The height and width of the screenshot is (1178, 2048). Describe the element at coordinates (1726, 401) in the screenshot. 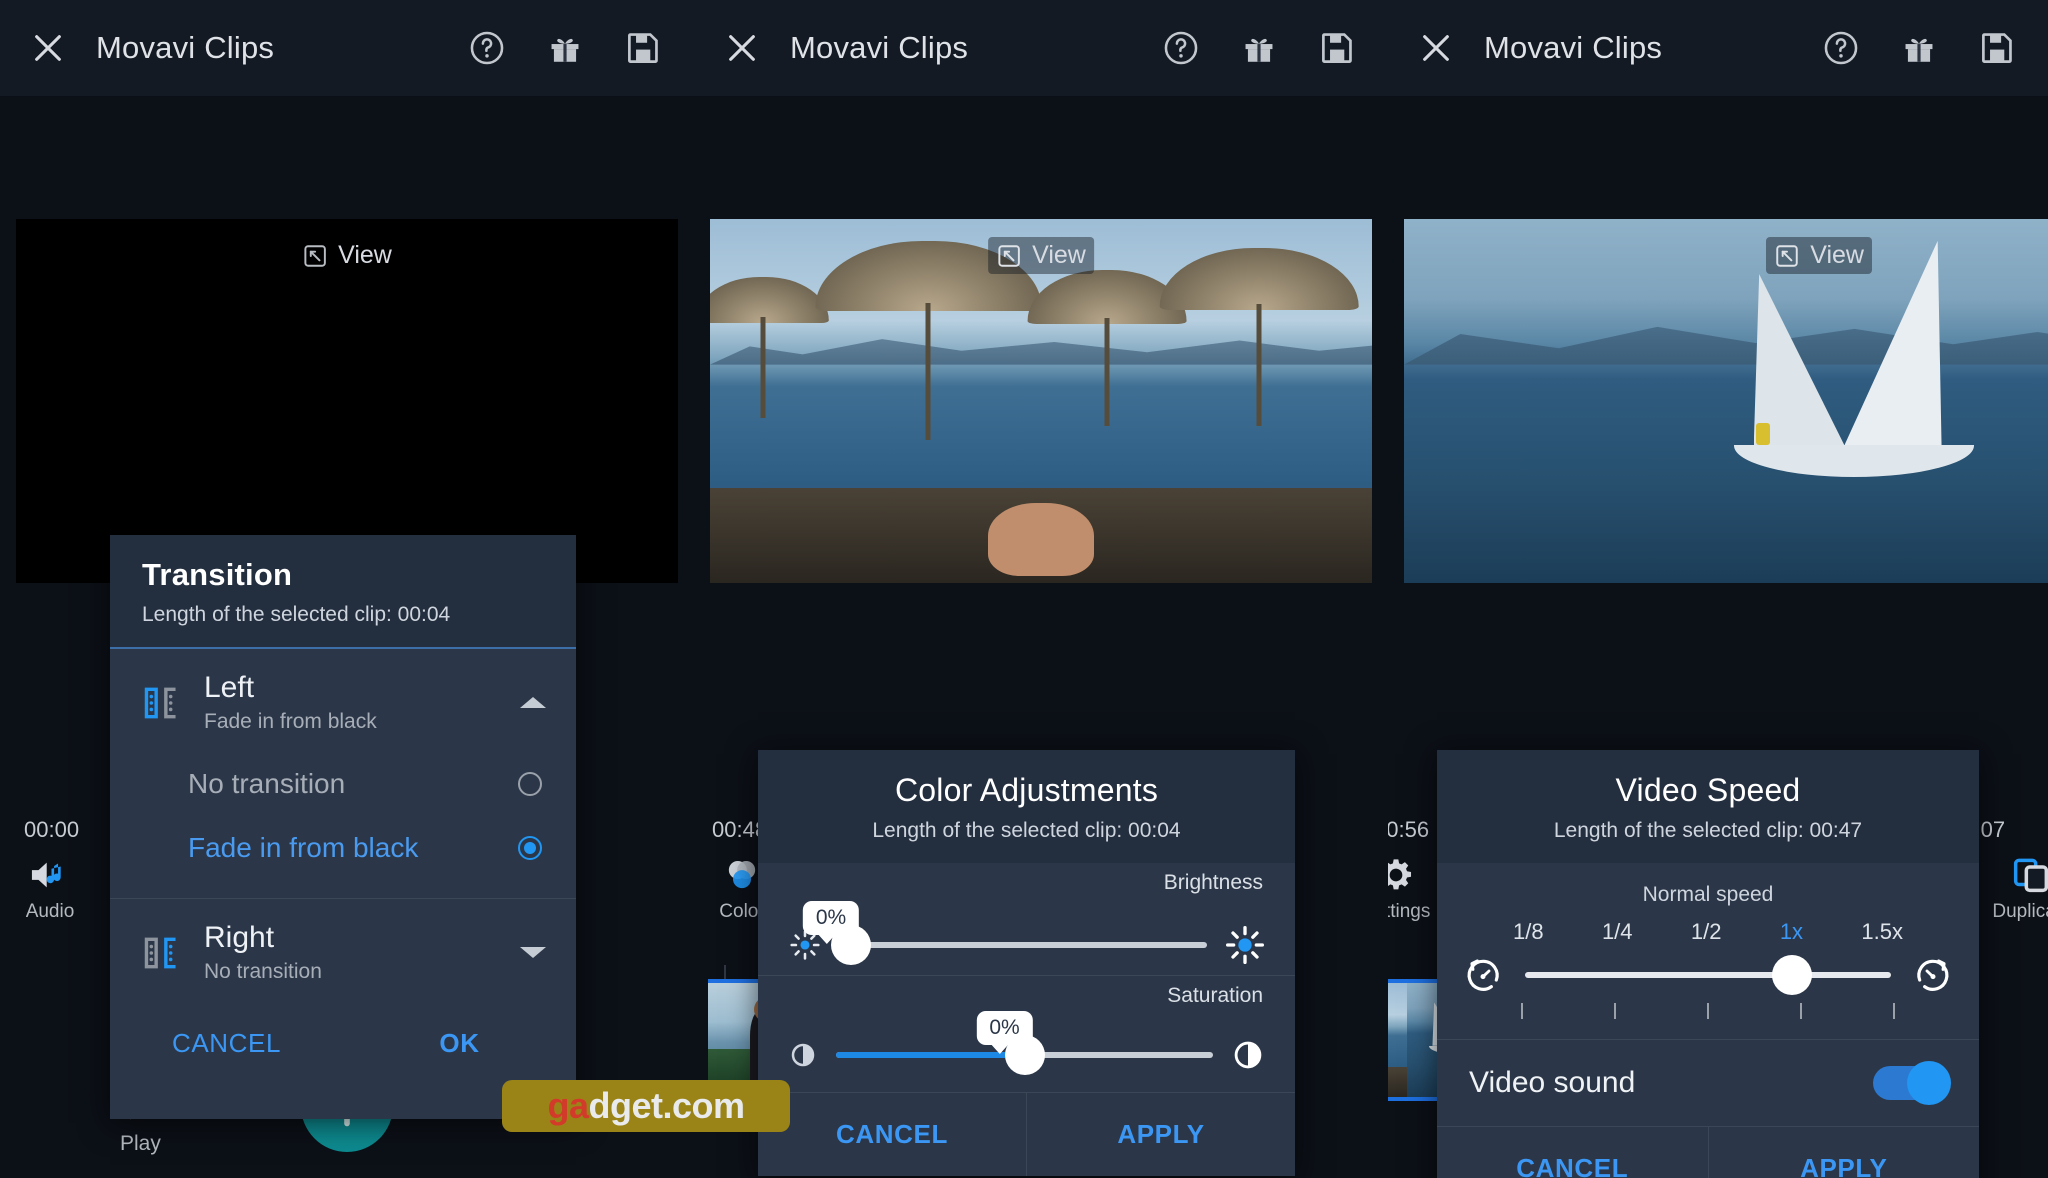

I see `video-preview-3: View` at that location.